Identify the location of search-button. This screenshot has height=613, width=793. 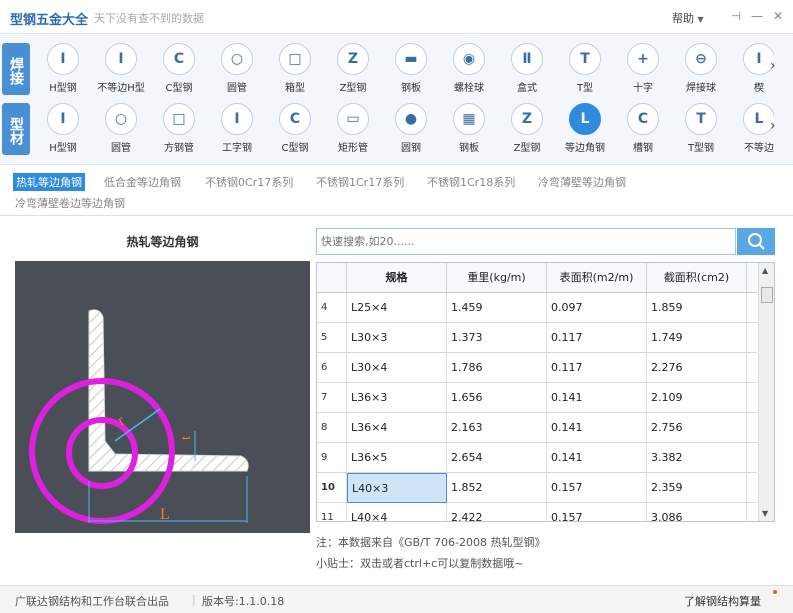
(756, 241).